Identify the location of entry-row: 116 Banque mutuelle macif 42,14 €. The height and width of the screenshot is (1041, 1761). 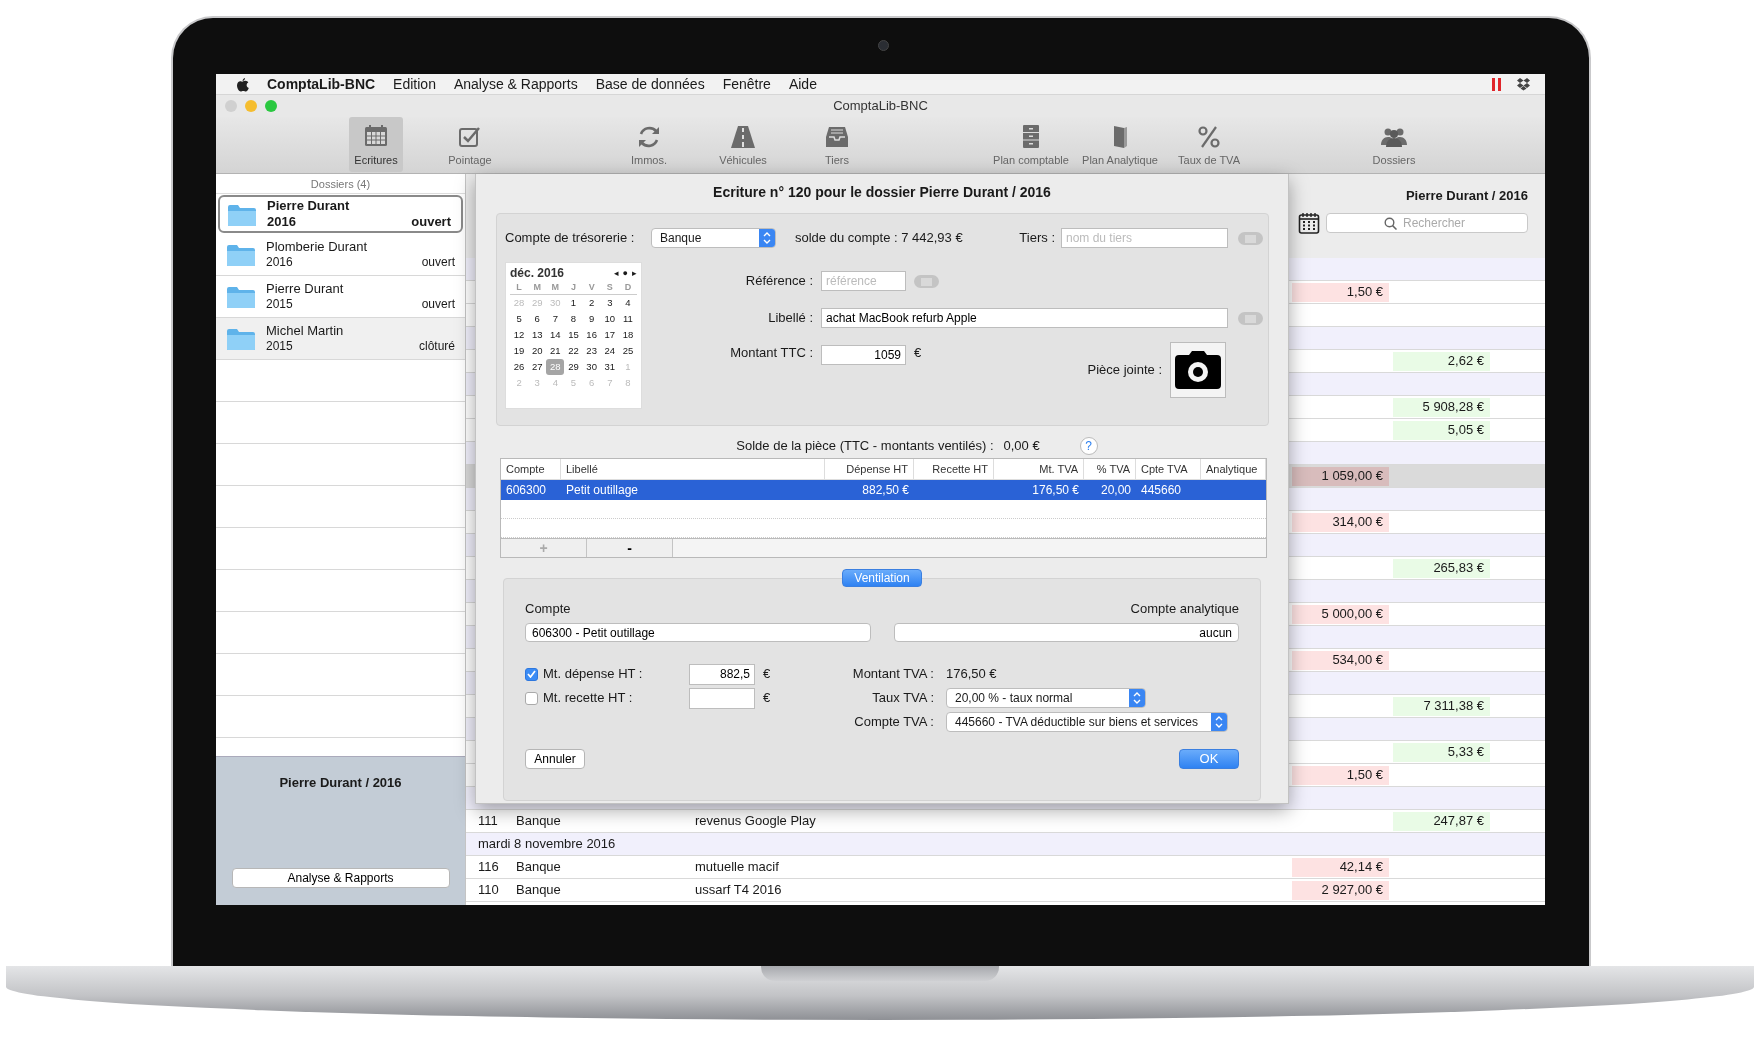
(1005, 867).